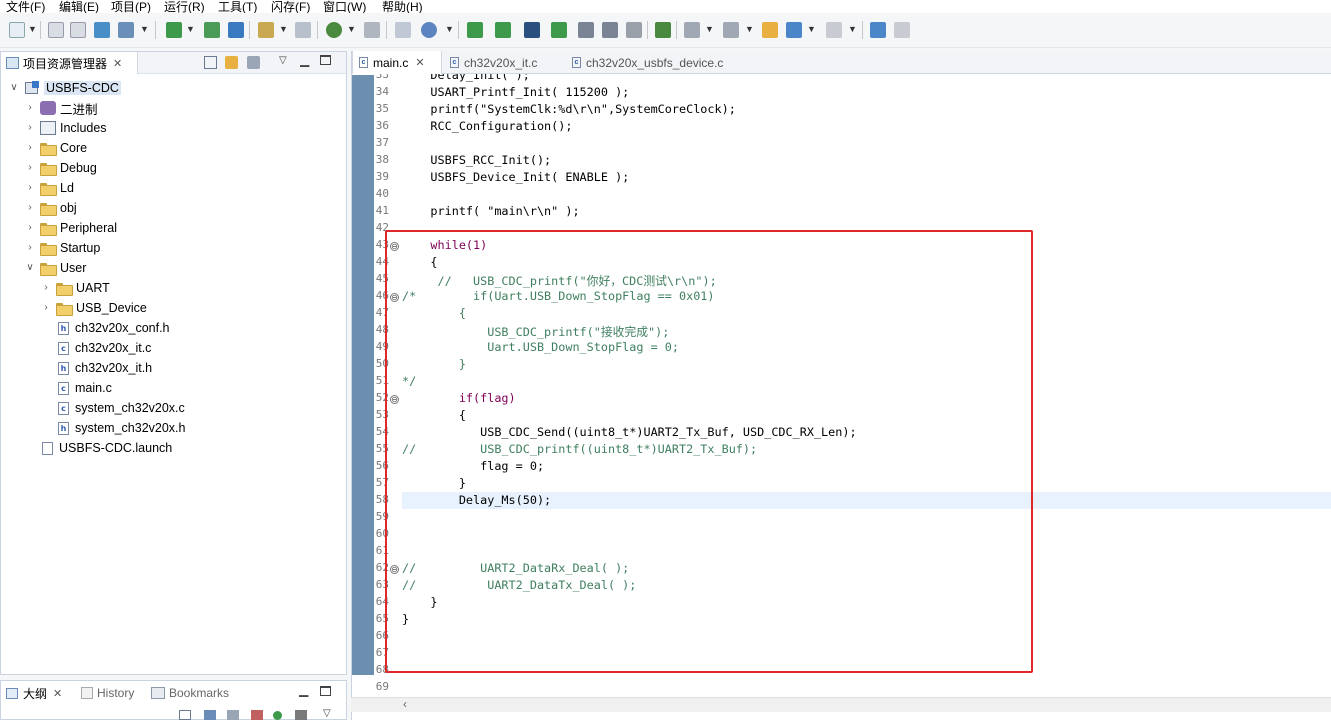 Image resolution: width=1331 pixels, height=720 pixels. I want to click on tree-item-main-c: c main.c, so click(85, 388).